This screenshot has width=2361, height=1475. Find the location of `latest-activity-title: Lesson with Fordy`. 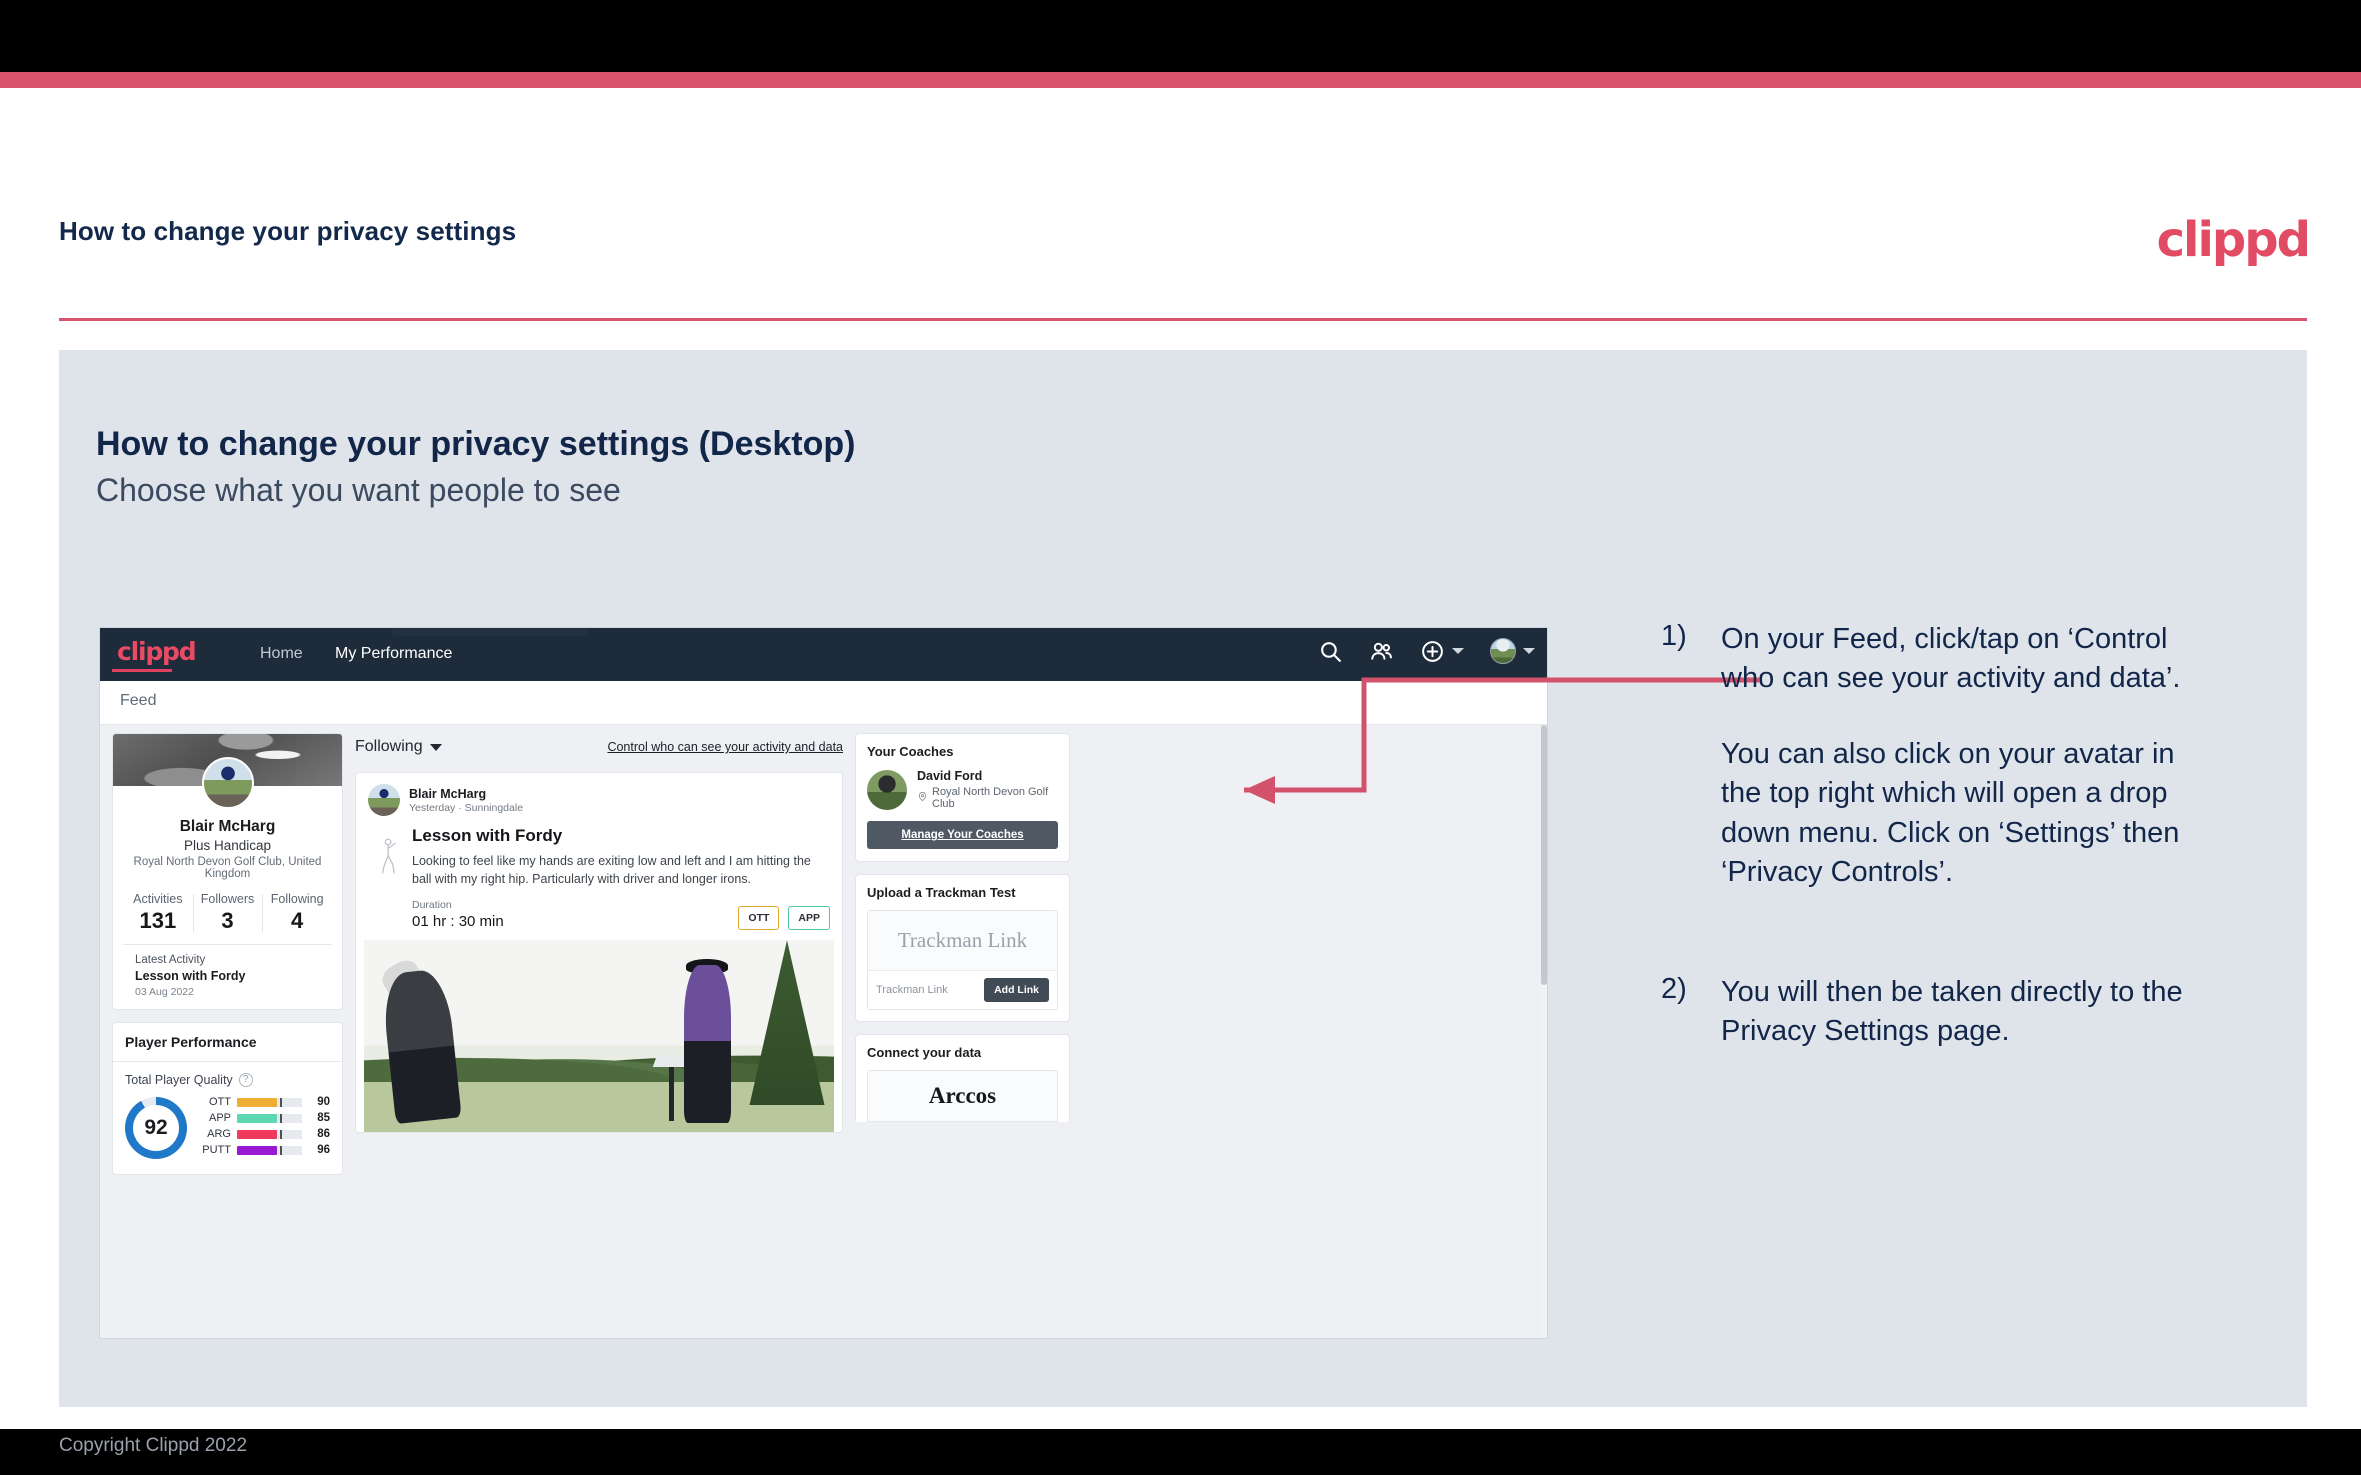

latest-activity-title: Lesson with Fordy is located at coordinates (190, 976).